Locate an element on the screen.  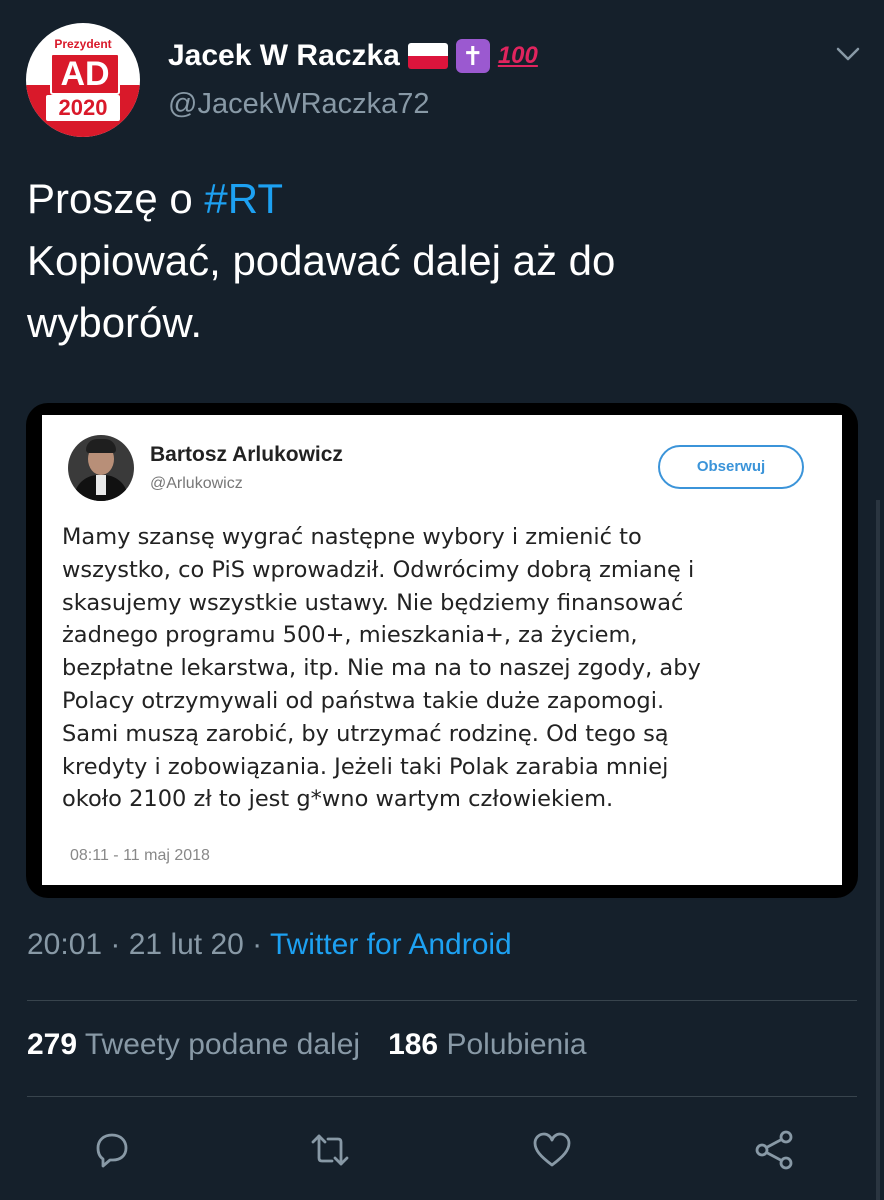
tweet-time: 20:01 is located at coordinates (65, 944).